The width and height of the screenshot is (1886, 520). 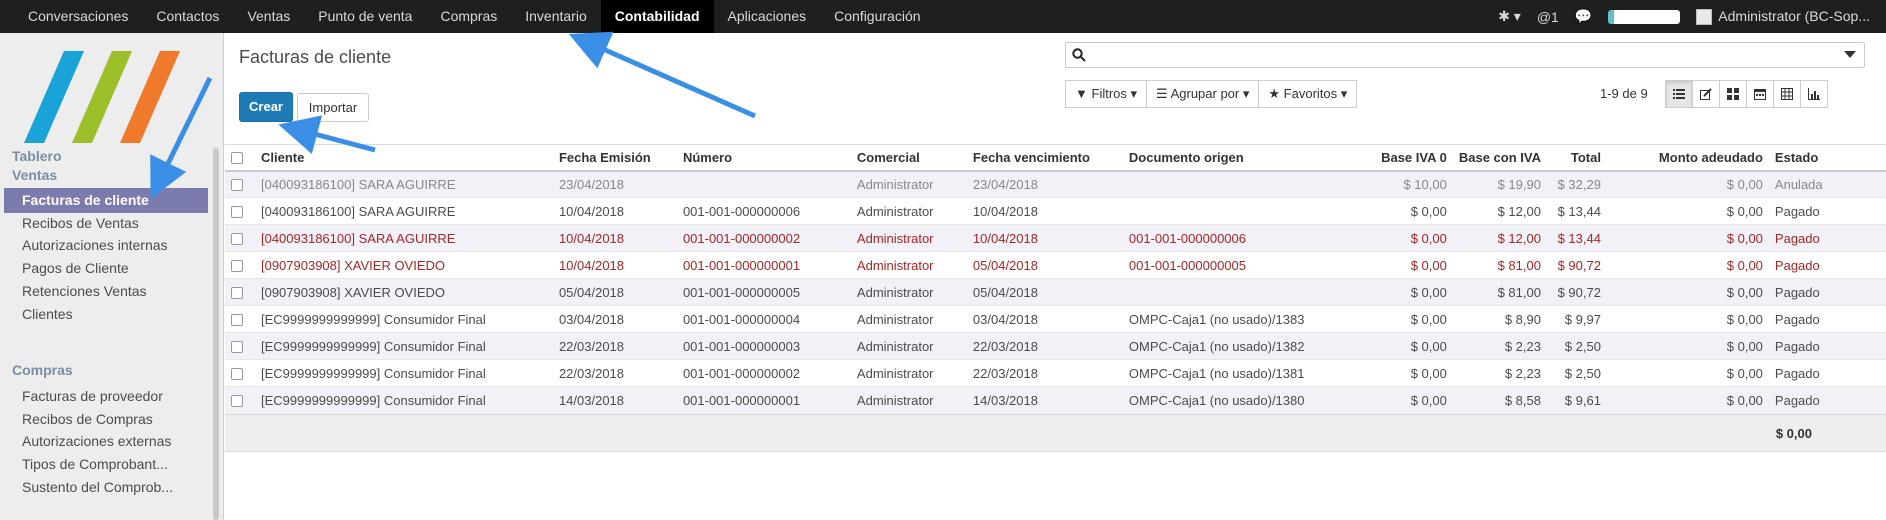 I want to click on table-cell: OMPC-Caja1 (no usado)/1383, so click(x=1239, y=319).